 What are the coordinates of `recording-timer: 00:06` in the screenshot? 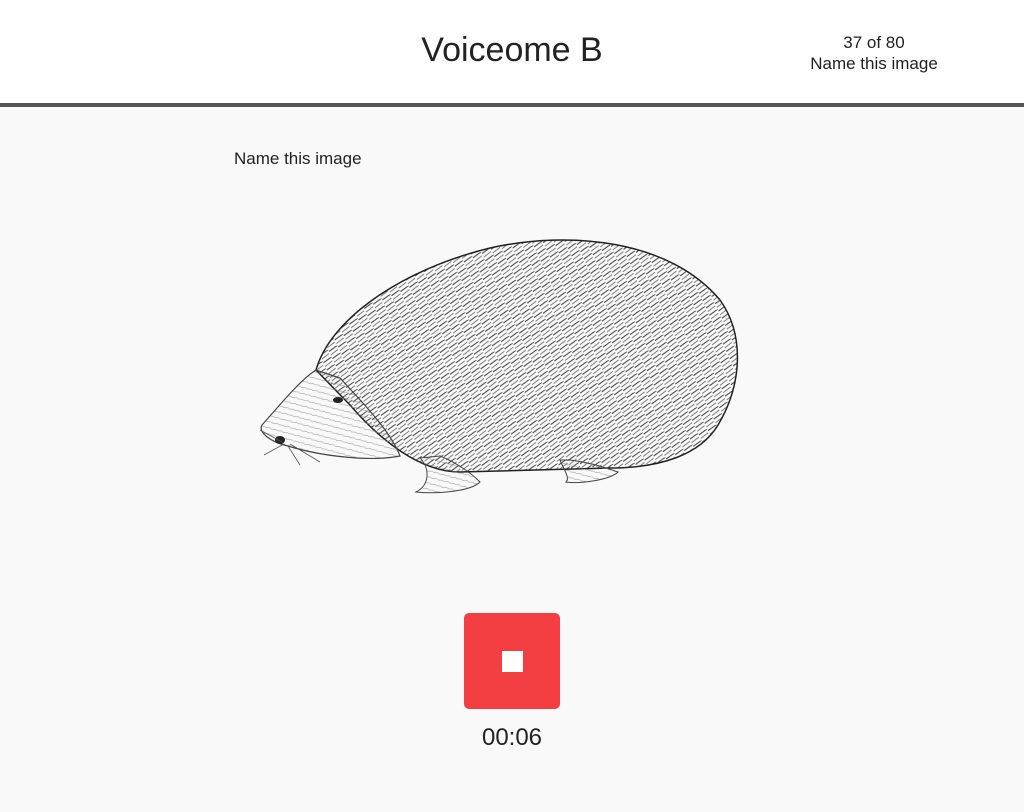 It's located at (512, 737).